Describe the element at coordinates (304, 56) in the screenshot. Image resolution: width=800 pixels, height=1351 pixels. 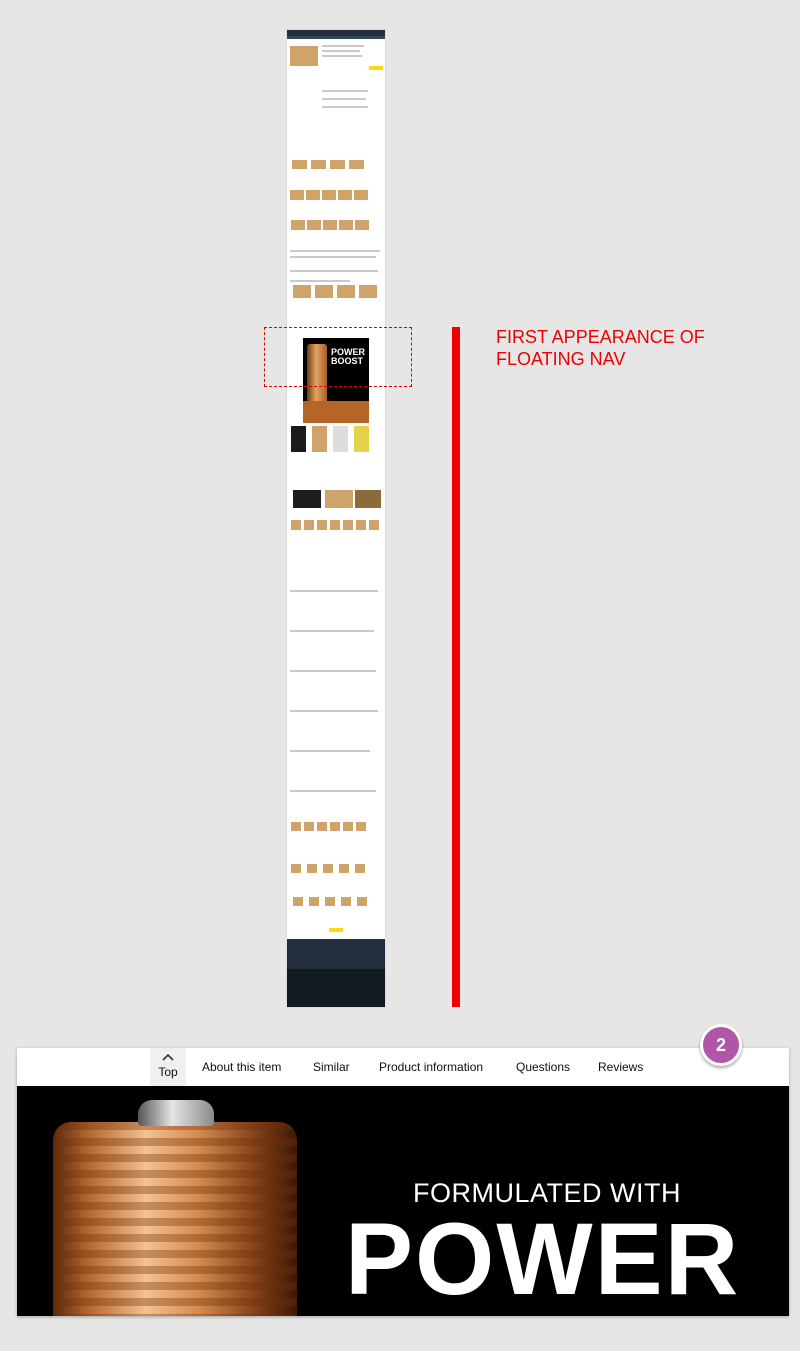
I see `thumb-product-image` at that location.